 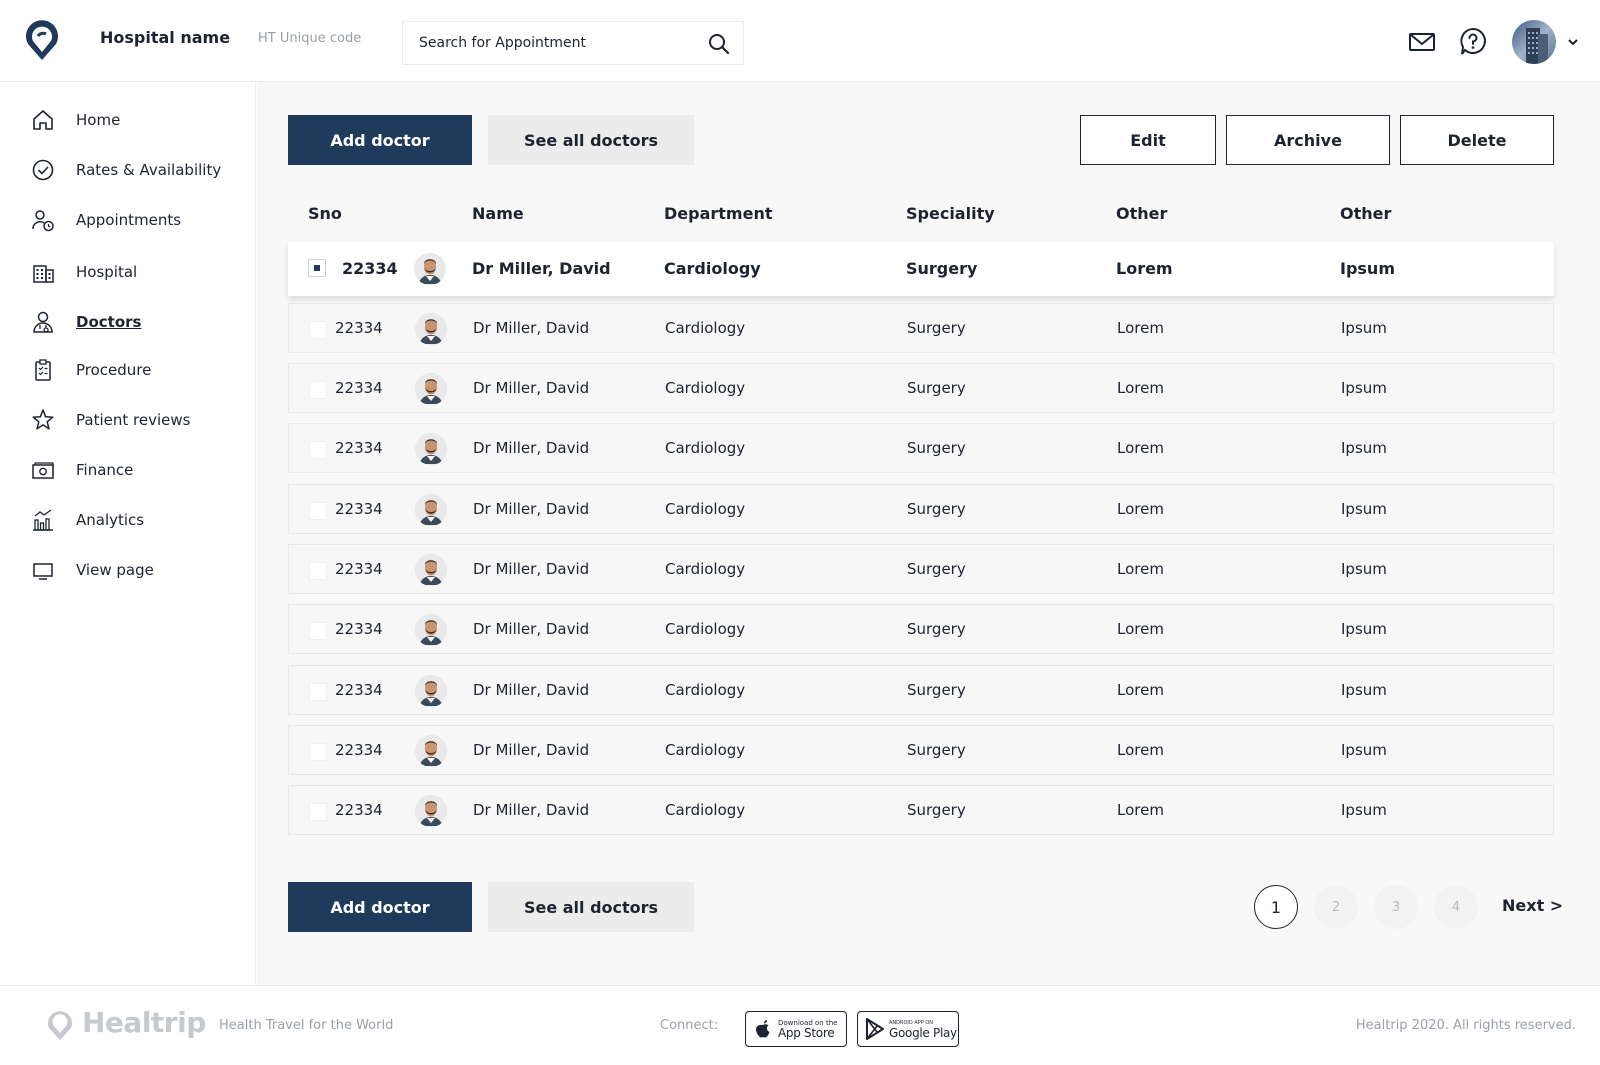 What do you see at coordinates (380, 140) in the screenshot?
I see `add-doctor-button: Add doctor` at bounding box center [380, 140].